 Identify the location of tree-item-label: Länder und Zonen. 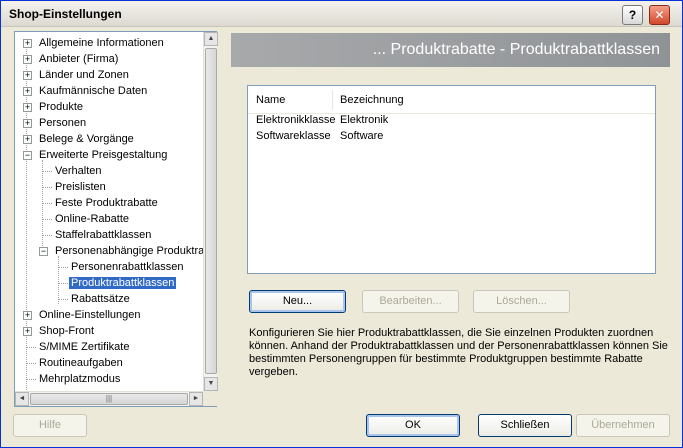
(84, 75).